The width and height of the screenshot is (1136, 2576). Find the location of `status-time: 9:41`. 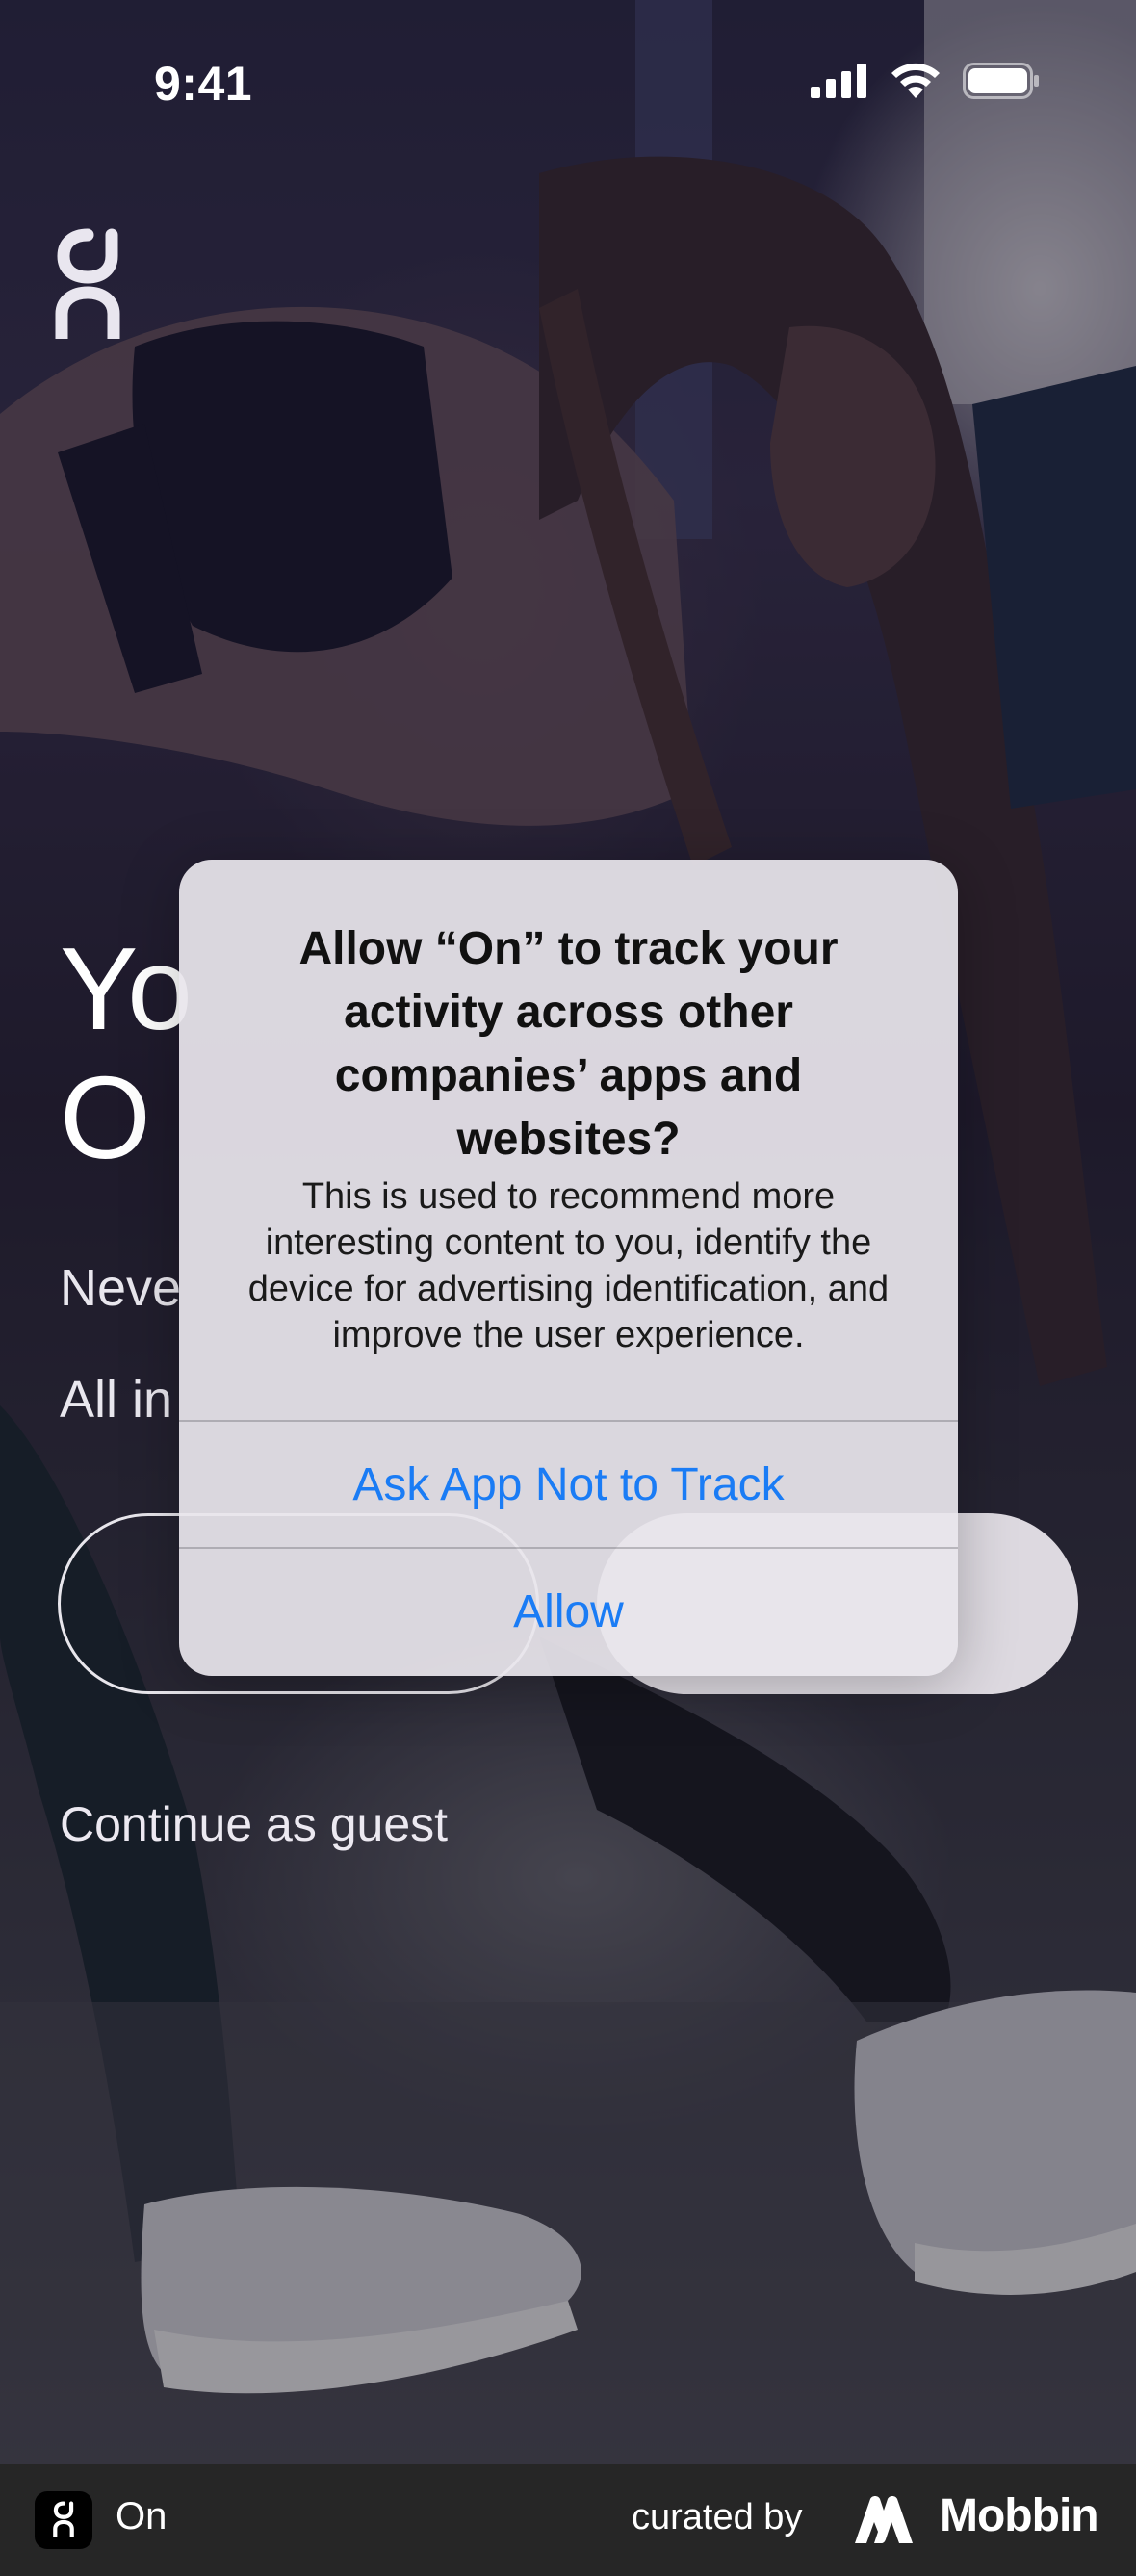

status-time: 9:41 is located at coordinates (204, 84).